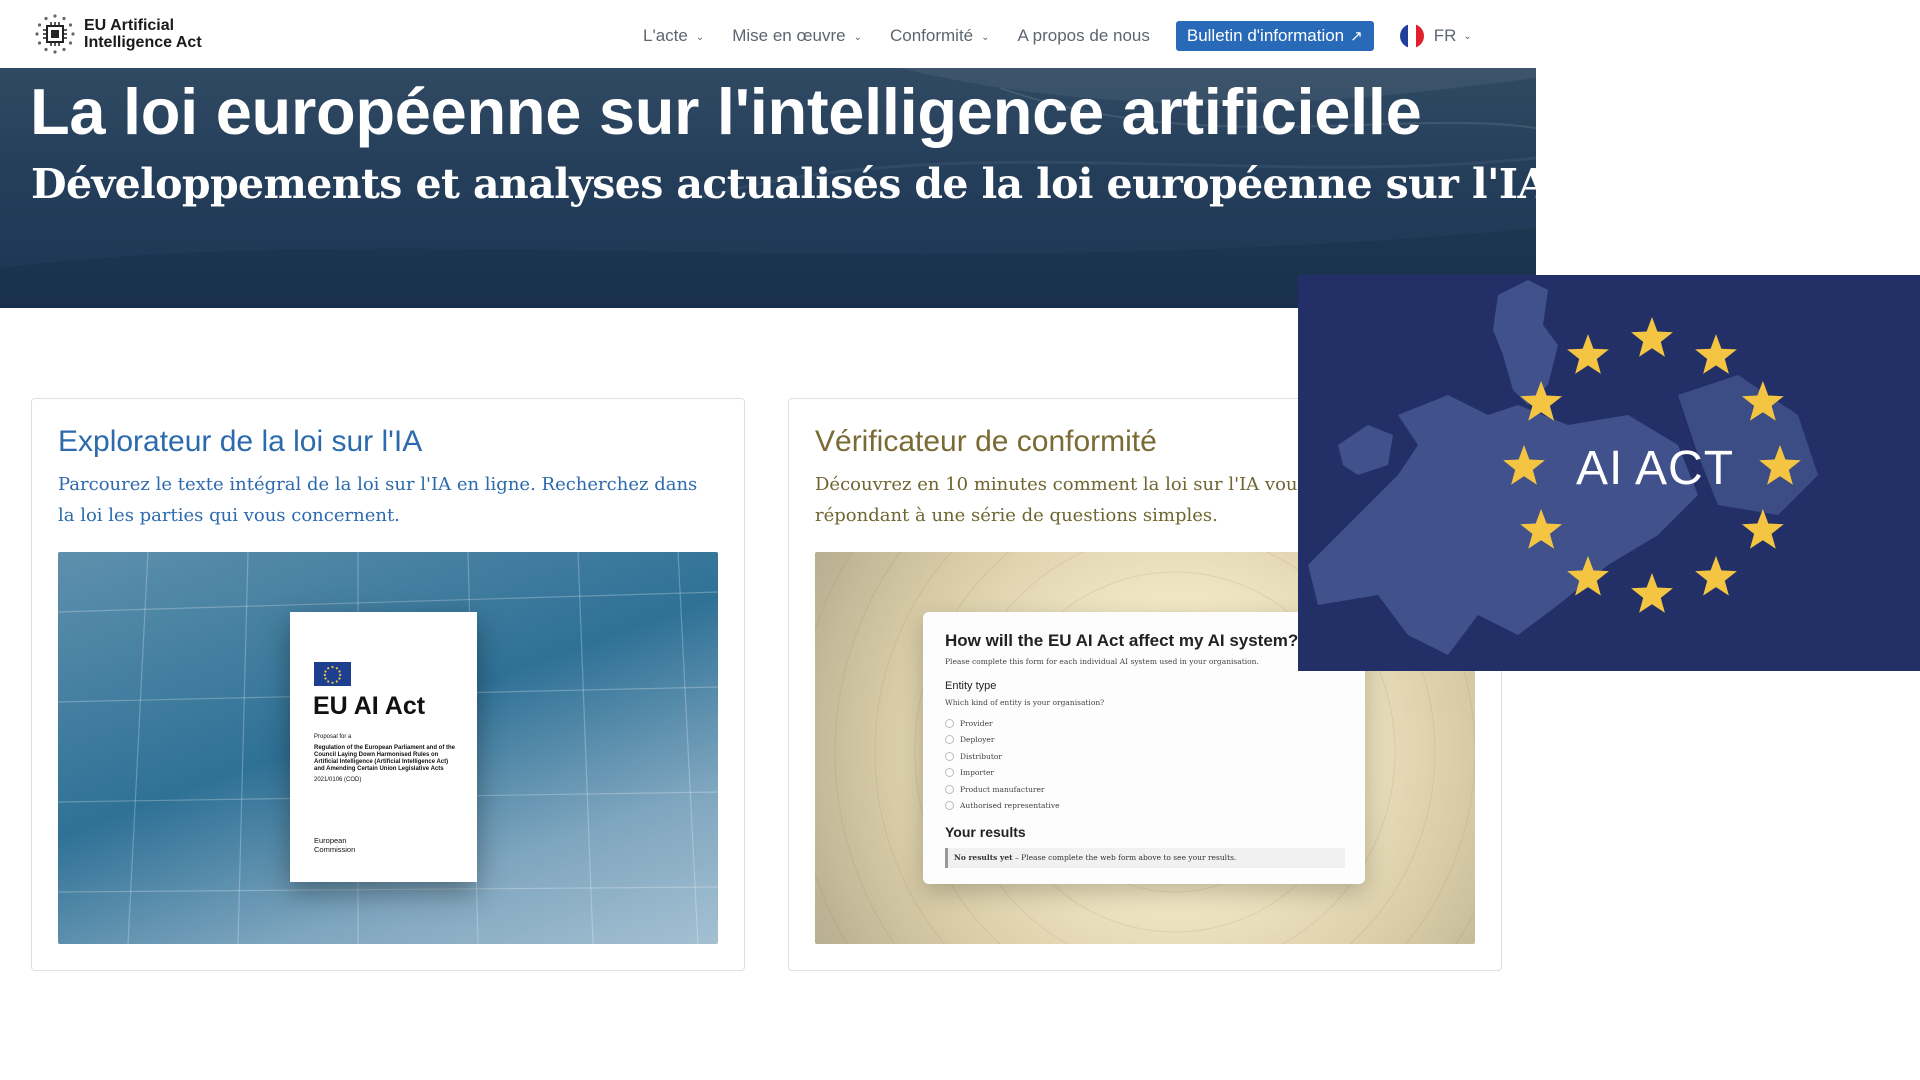 This screenshot has height=1080, width=1920. What do you see at coordinates (338, 780) in the screenshot?
I see `document-number: 2021/0106 (COD)` at bounding box center [338, 780].